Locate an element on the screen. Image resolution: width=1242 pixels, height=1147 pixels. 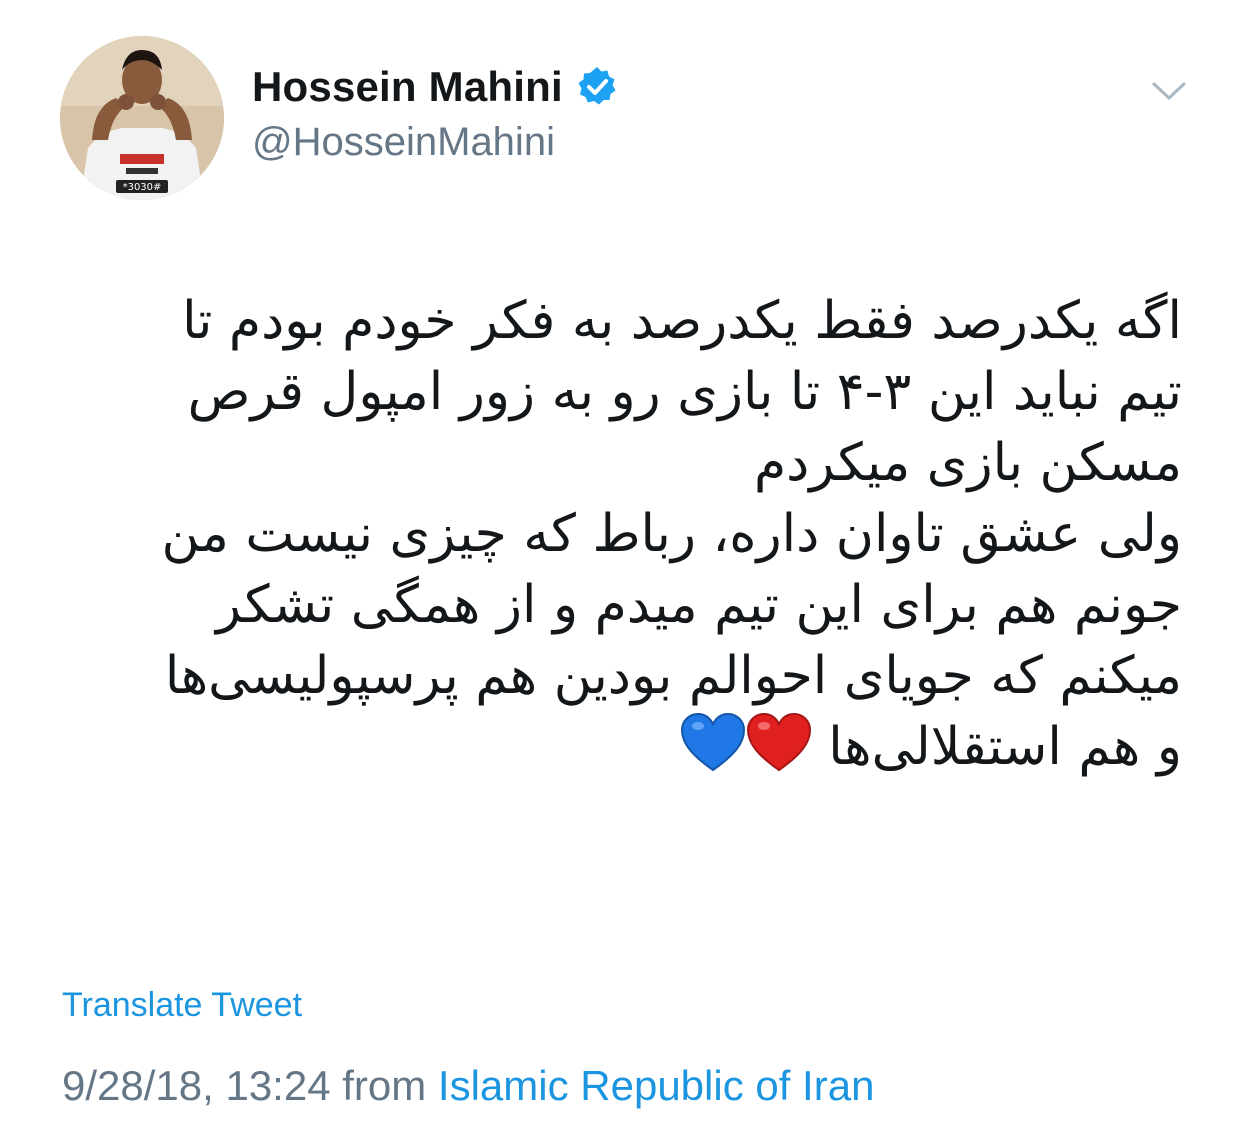
tweet-text-line: مسکن بازی میکردم is located at coordinates (967, 463).